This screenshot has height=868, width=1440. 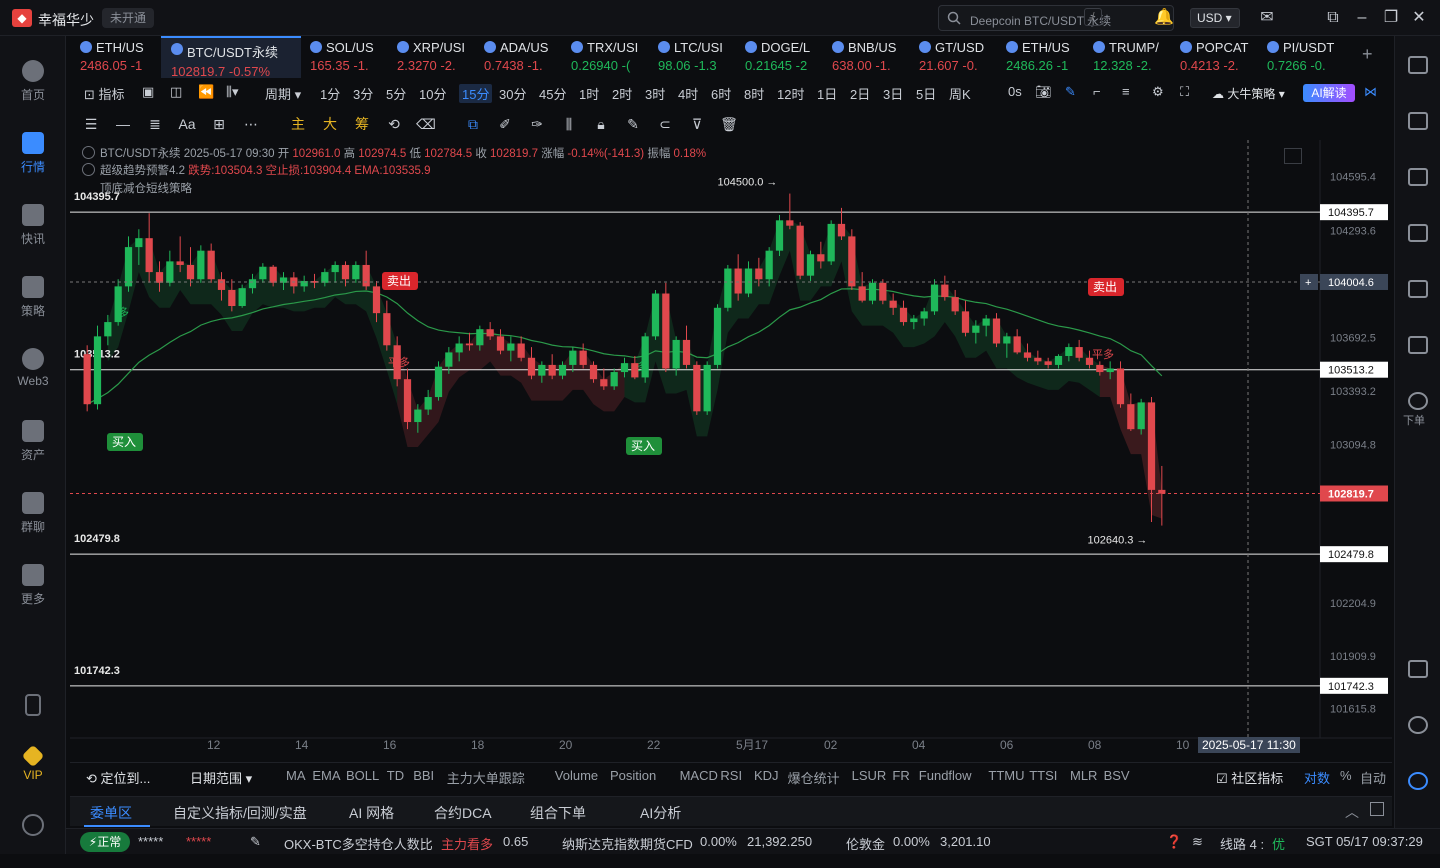 I want to click on ticker-tab: LTC/USI 98.06 -1.3, so click(x=691, y=57).